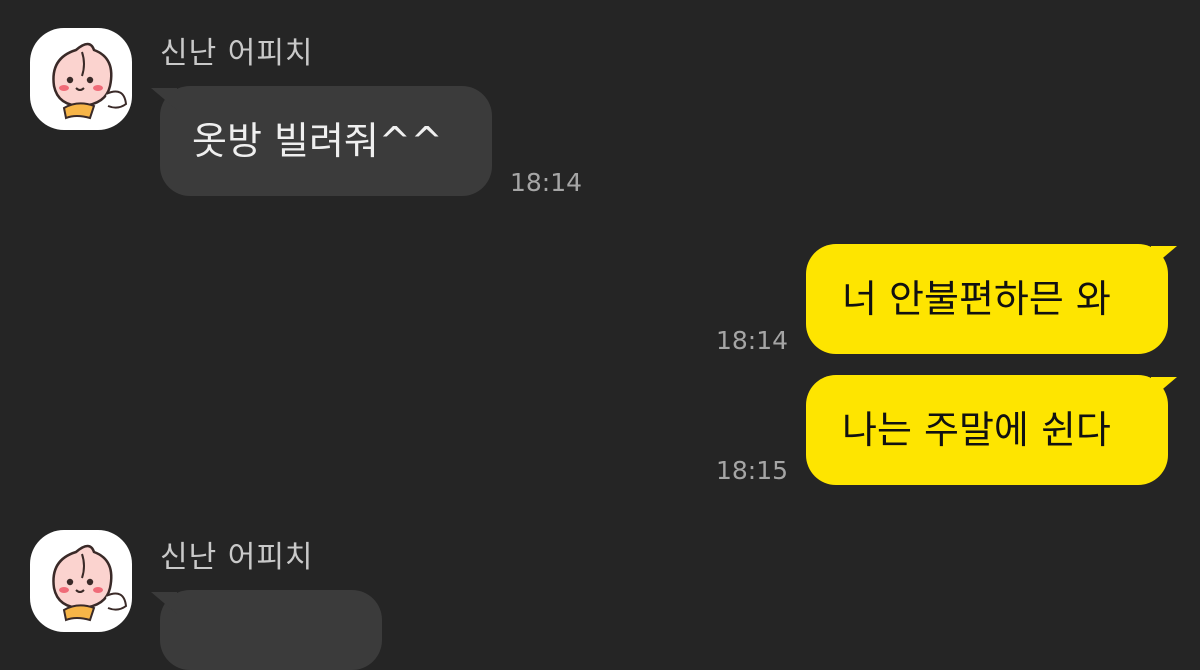  What do you see at coordinates (987, 299) in the screenshot?
I see `outgoing-message-bubble: 너 안불편하믄 와` at bounding box center [987, 299].